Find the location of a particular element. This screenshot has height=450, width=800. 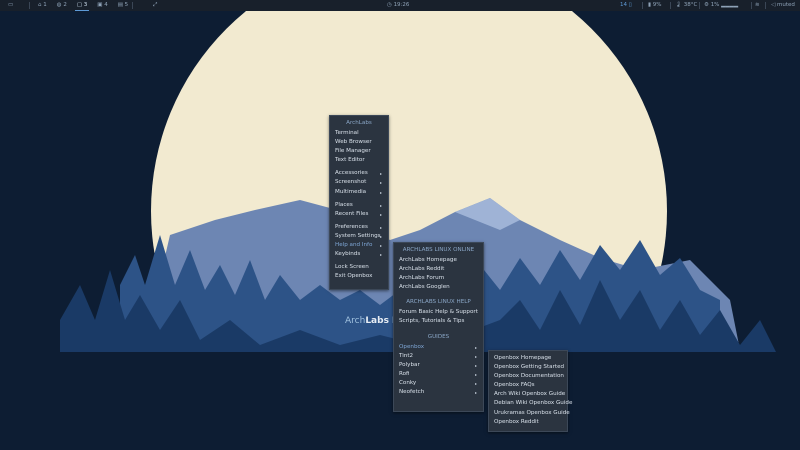

menu-item-label: System Settings is located at coordinates (358, 235).